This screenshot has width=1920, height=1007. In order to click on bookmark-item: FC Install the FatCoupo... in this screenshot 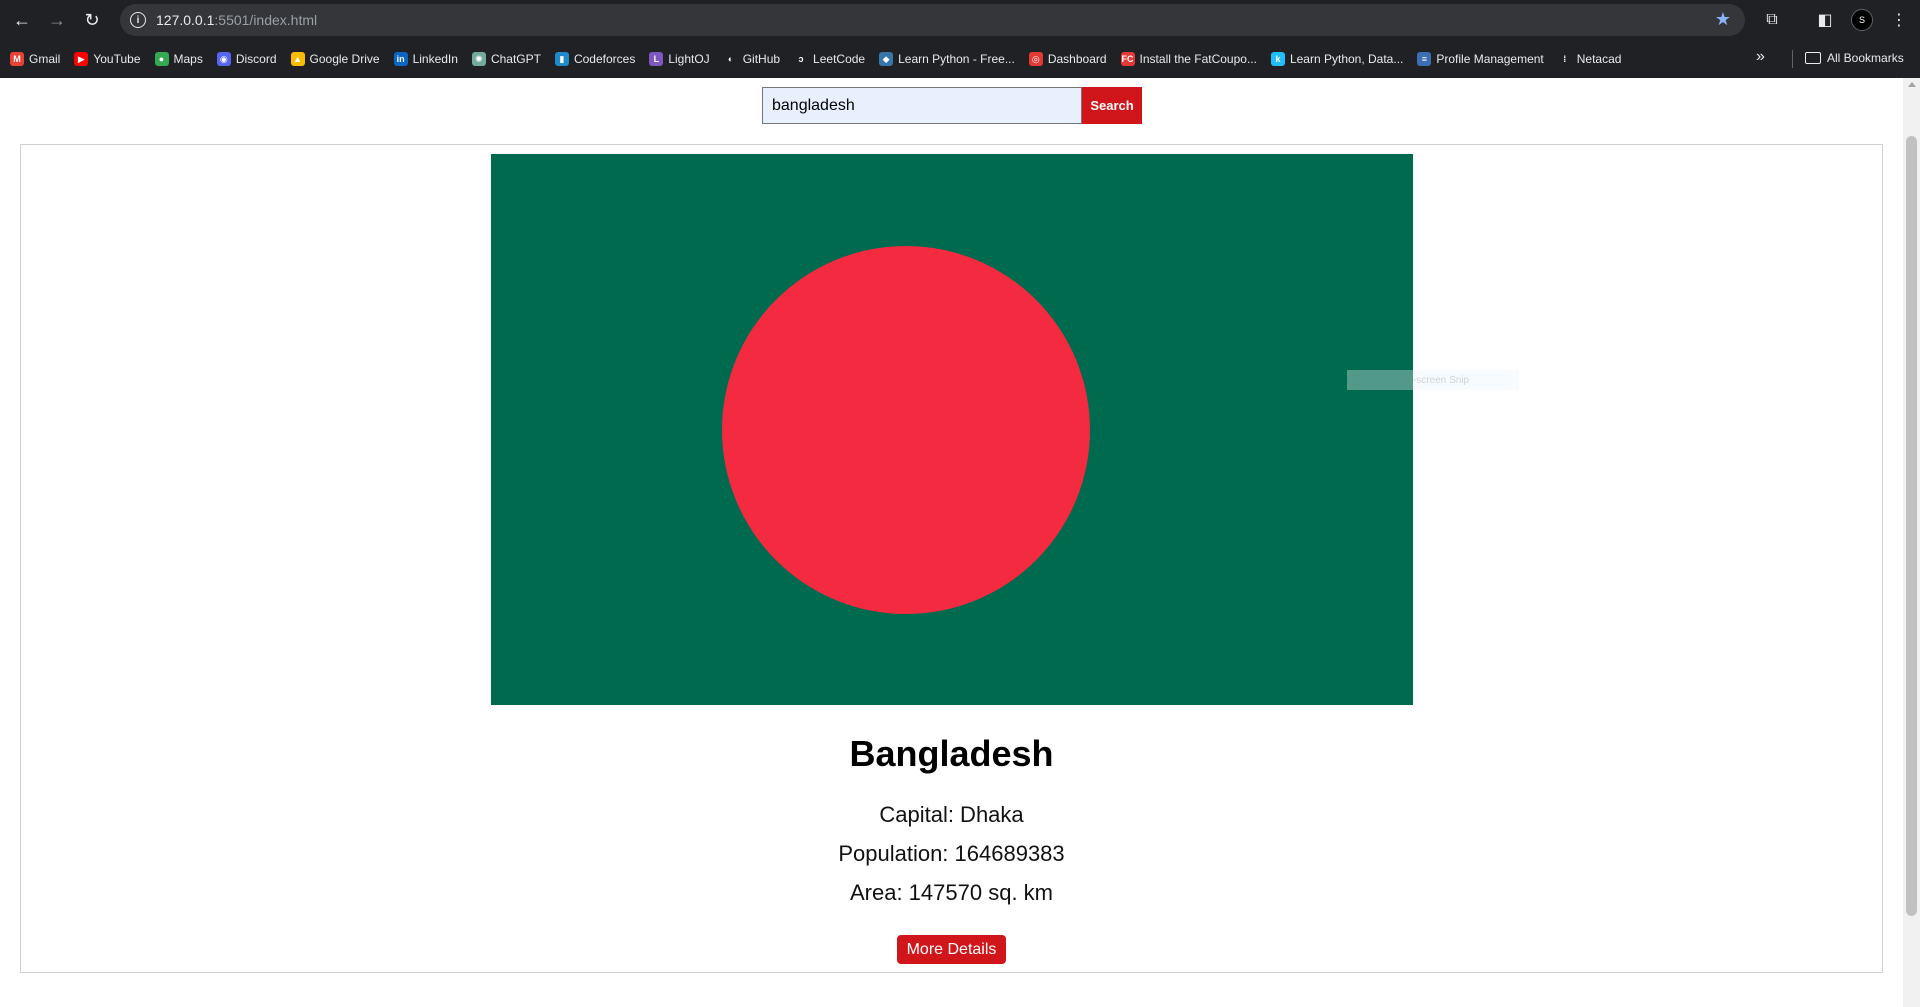, I will do `click(1188, 59)`.